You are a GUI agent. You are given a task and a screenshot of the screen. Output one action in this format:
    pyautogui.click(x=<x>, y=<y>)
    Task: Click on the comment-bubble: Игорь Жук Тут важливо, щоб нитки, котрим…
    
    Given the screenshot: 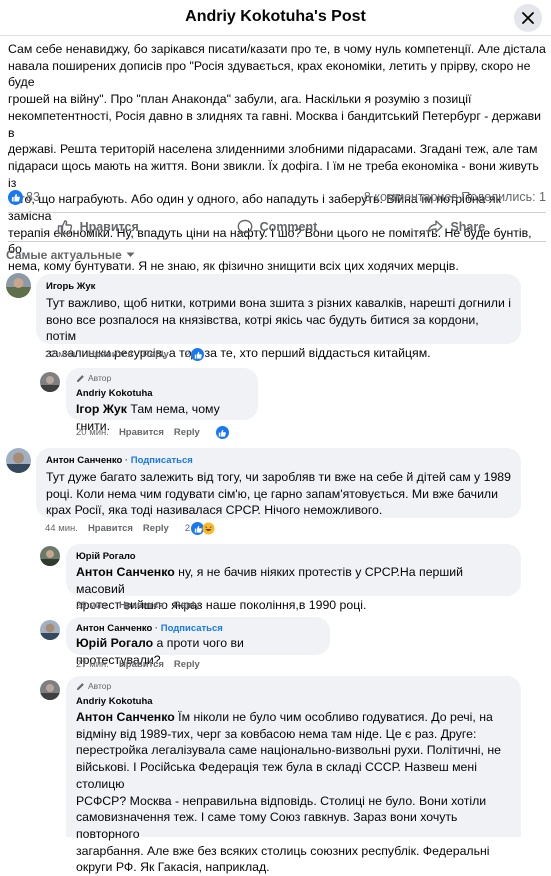 What is the action you would take?
    pyautogui.click(x=278, y=317)
    